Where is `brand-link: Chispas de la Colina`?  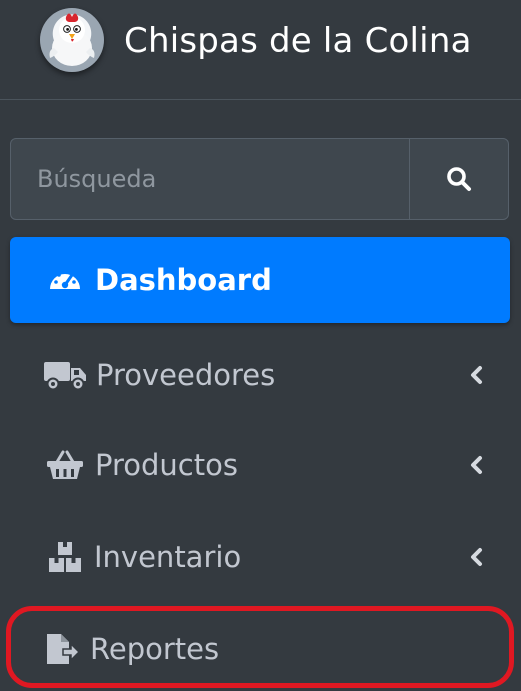
brand-link: Chispas de la Colina is located at coordinates (260, 50).